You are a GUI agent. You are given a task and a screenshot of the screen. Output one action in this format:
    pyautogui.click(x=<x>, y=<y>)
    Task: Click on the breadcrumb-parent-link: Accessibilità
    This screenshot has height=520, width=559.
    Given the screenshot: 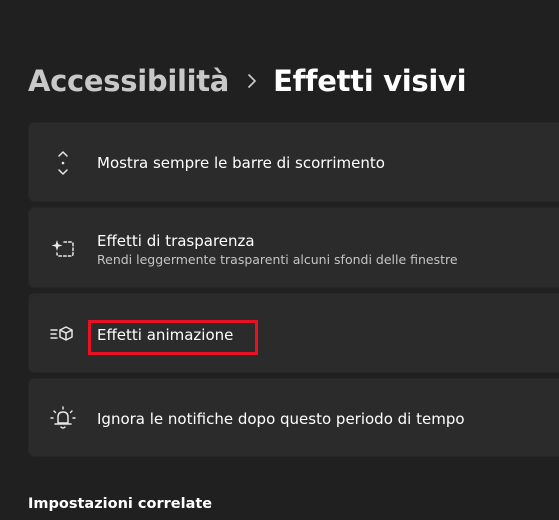 What is the action you would take?
    pyautogui.click(x=128, y=81)
    